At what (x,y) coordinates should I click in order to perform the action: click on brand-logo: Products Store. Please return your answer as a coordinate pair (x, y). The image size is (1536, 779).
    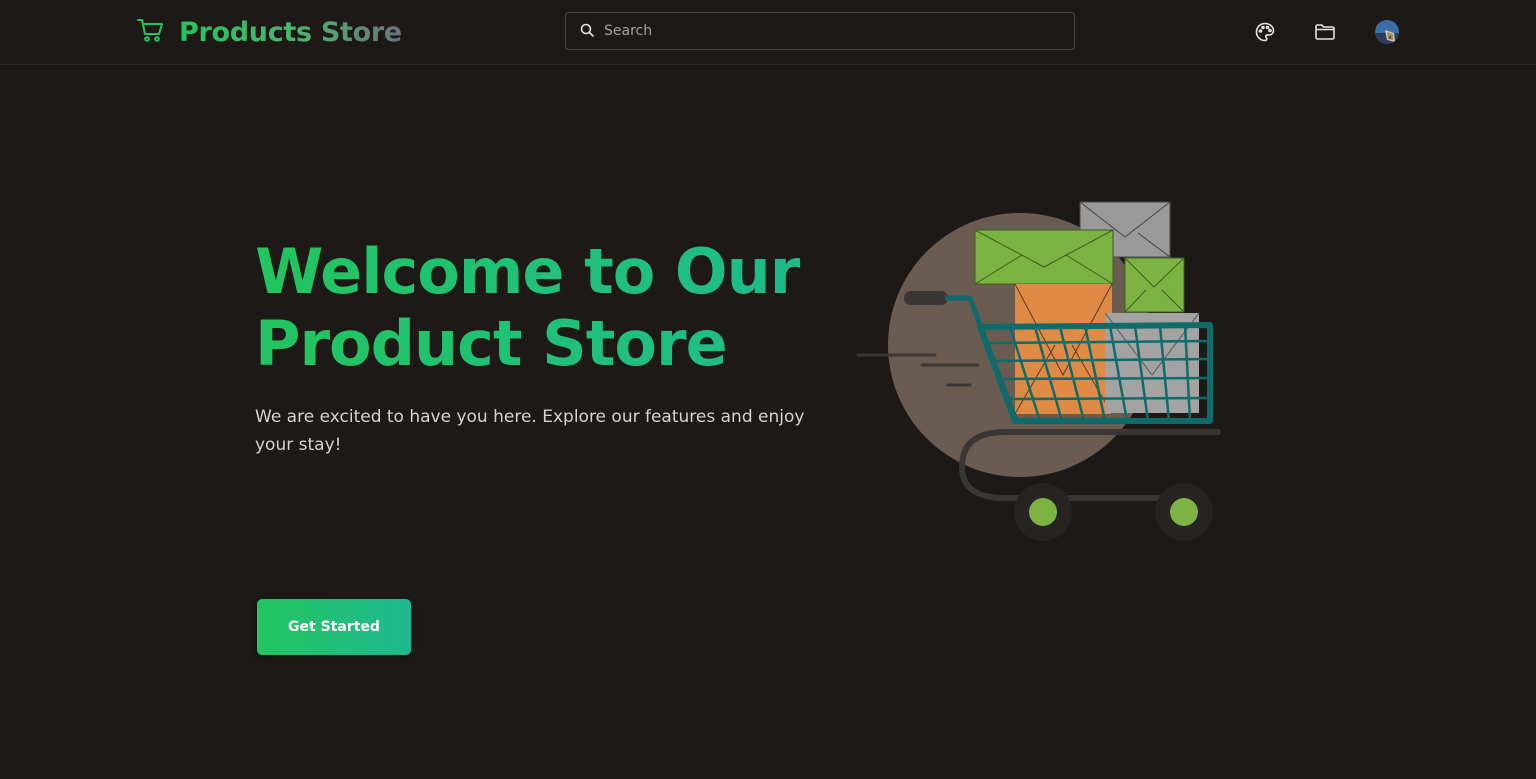
    Looking at the image, I should click on (269, 33).